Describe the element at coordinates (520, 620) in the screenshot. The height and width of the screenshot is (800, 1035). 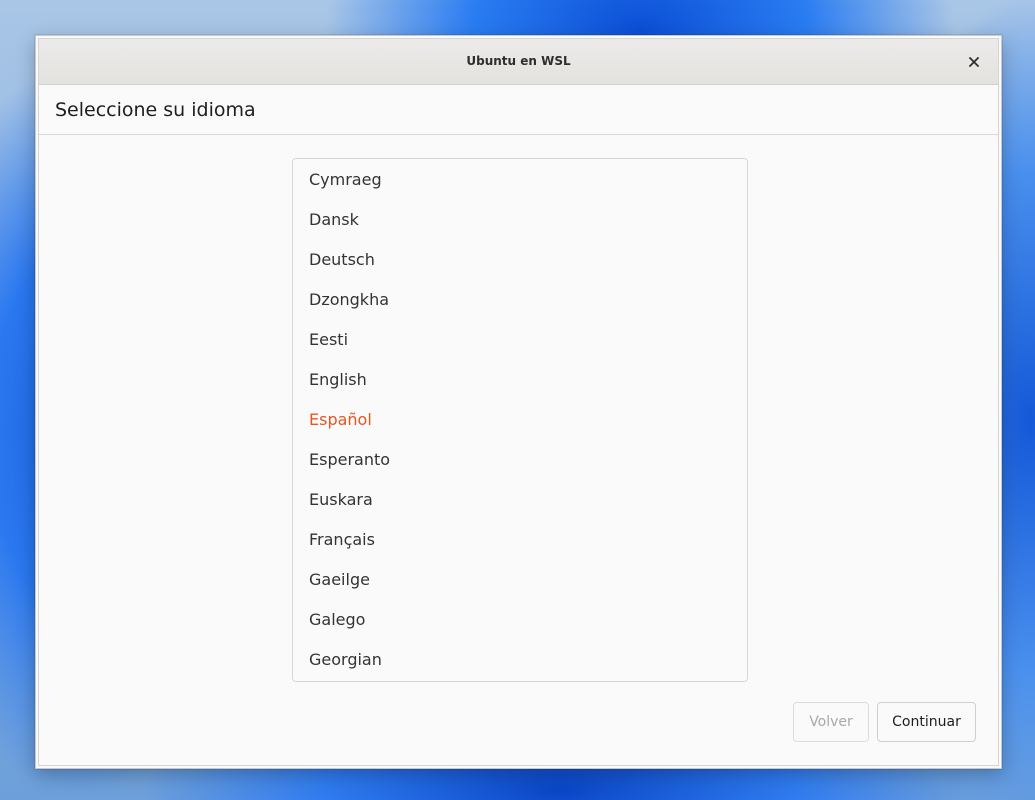
I see `list-item: Galego` at that location.